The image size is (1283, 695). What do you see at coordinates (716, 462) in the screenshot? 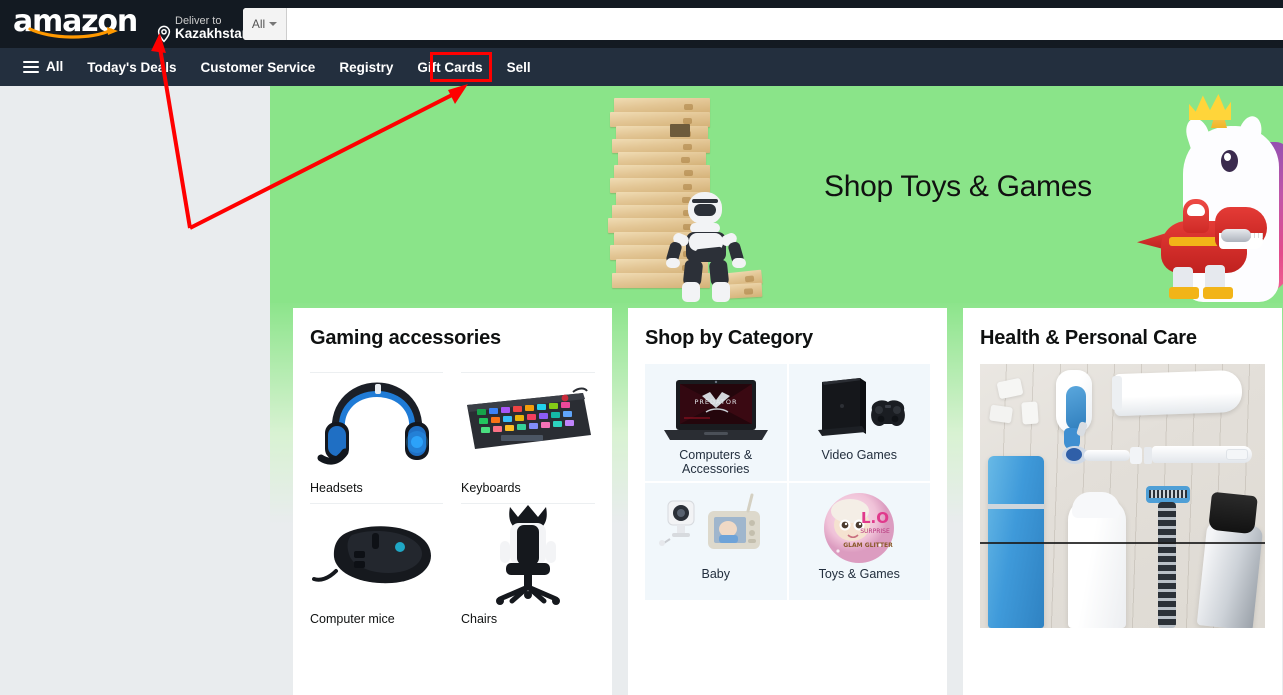
I see `tile-label-computers: Computers & Accessories` at bounding box center [716, 462].